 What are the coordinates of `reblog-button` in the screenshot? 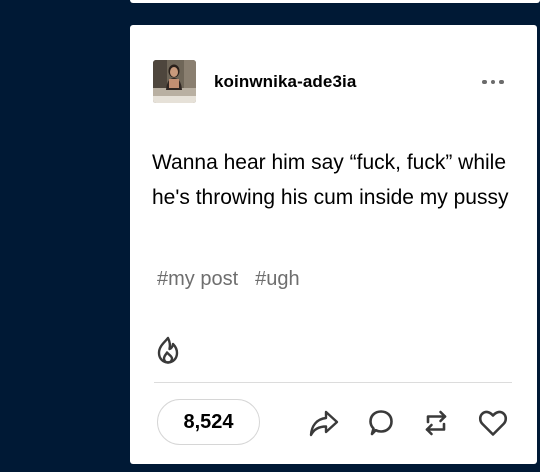 It's located at (436, 423).